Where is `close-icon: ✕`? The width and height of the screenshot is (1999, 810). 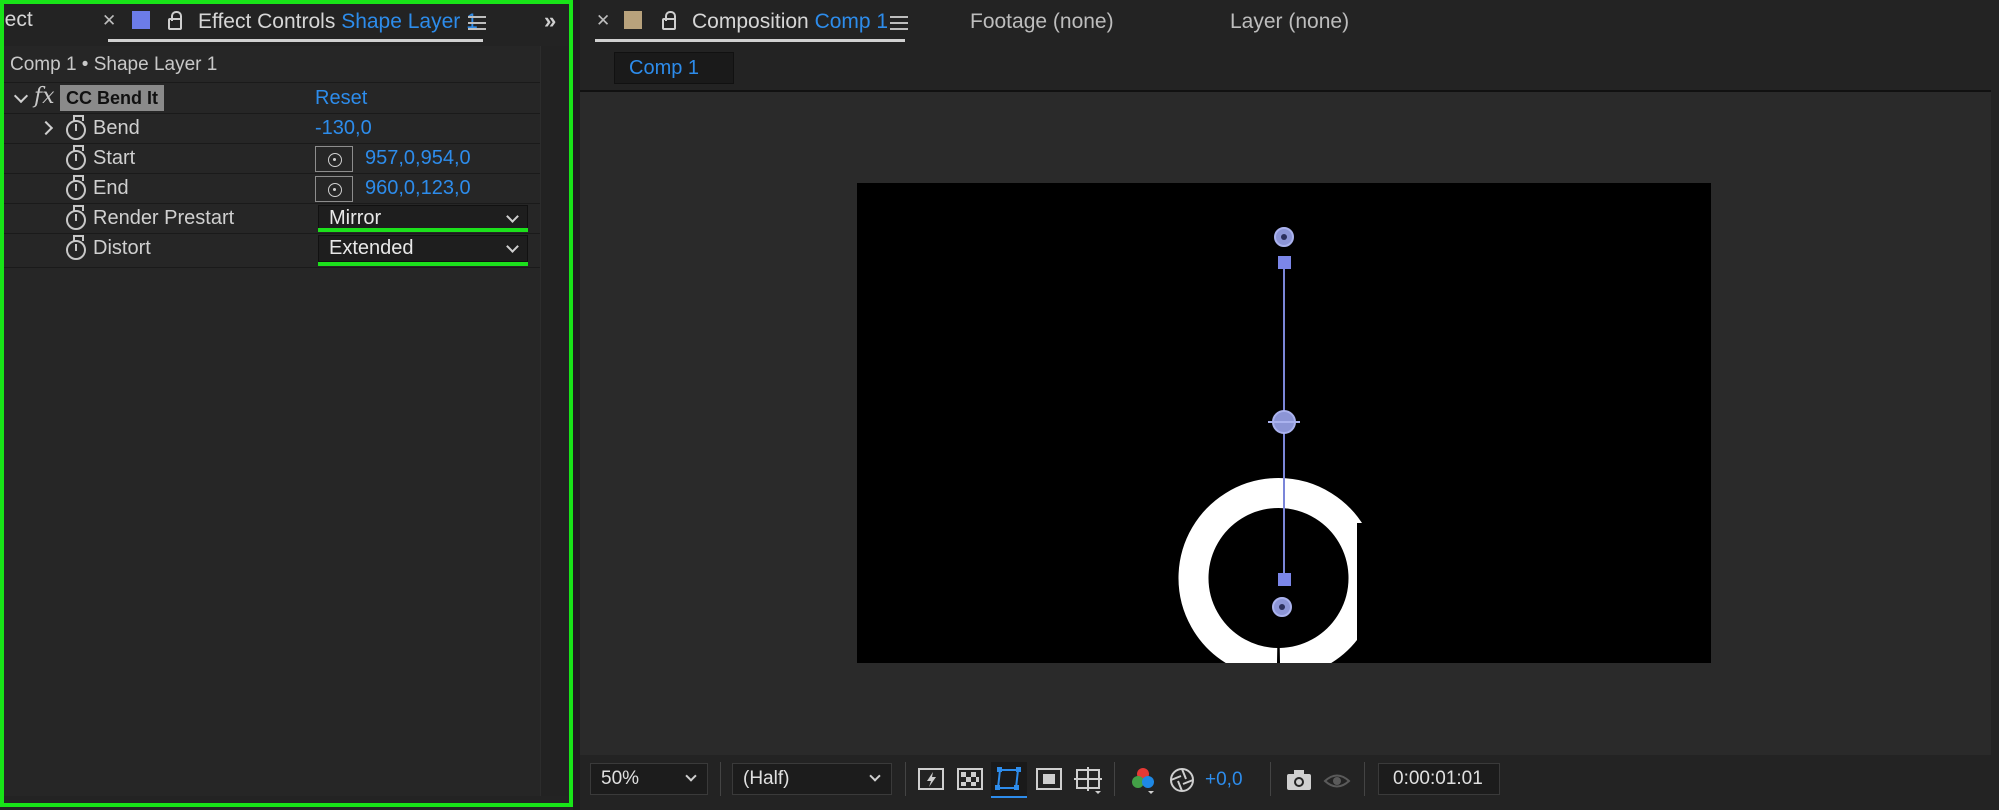 close-icon: ✕ is located at coordinates (603, 21).